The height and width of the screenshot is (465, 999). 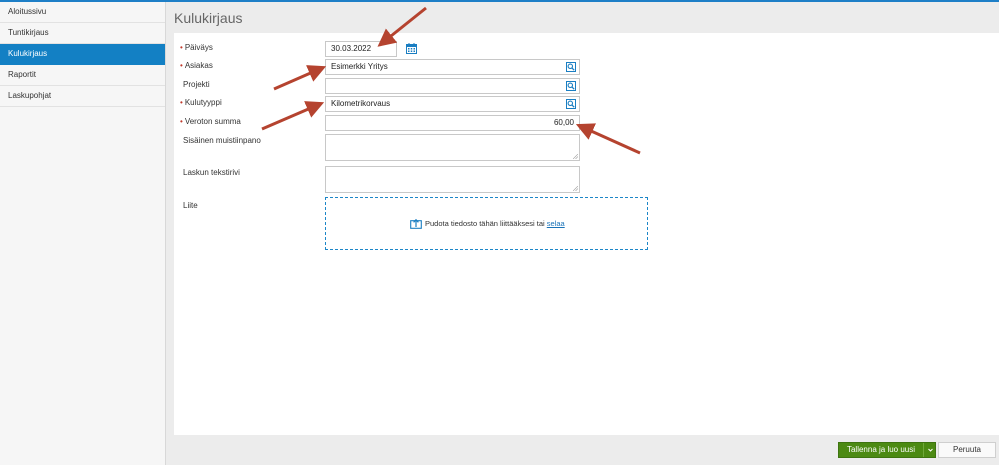 I want to click on date-value: 30.03.2022, so click(x=351, y=48).